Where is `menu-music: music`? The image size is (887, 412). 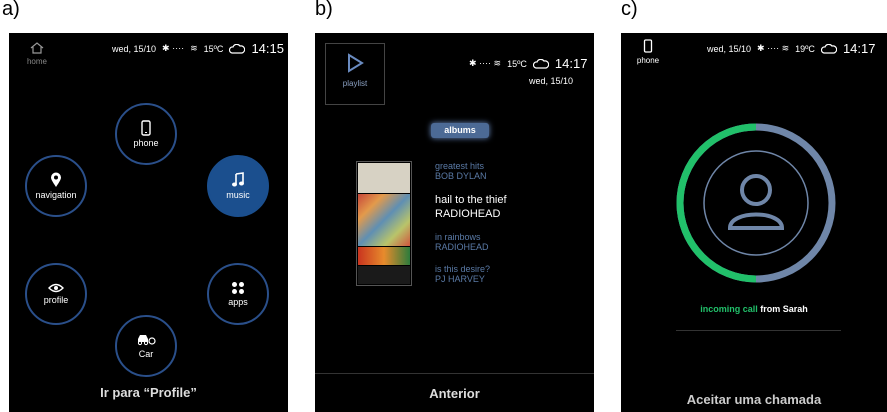 menu-music: music is located at coordinates (238, 186).